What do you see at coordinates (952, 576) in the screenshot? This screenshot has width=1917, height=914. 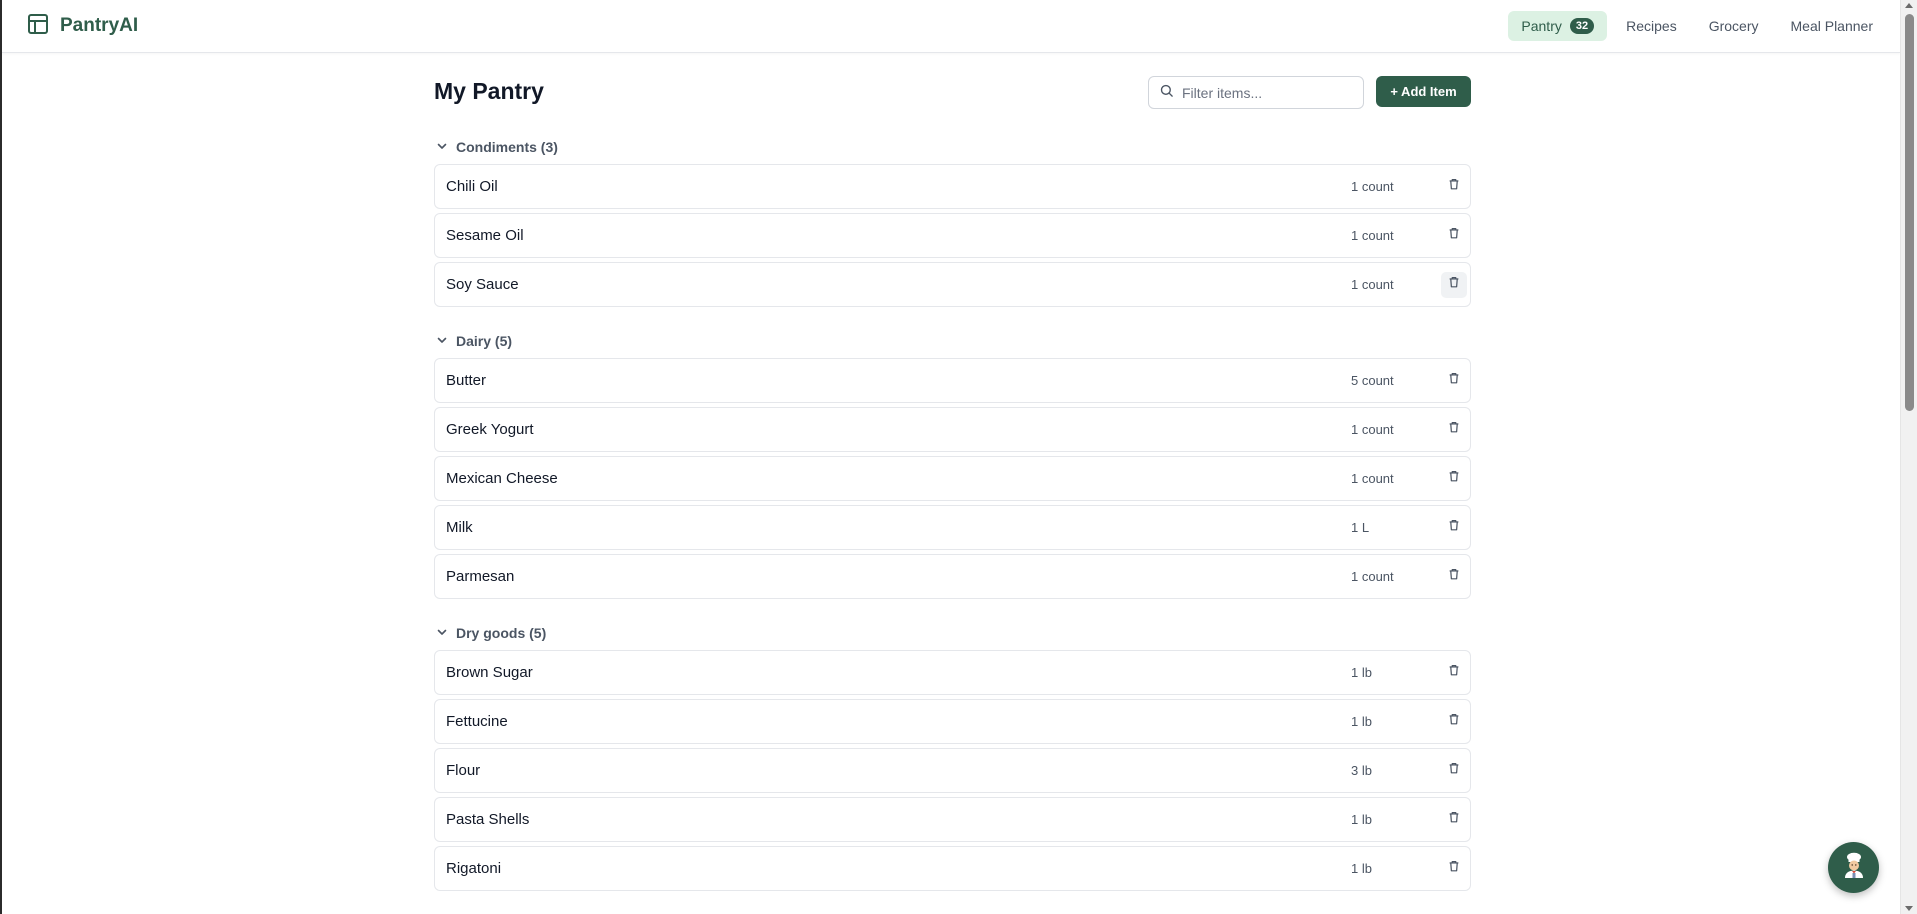 I see `pantry-item-row: Parmesan 1 count` at bounding box center [952, 576].